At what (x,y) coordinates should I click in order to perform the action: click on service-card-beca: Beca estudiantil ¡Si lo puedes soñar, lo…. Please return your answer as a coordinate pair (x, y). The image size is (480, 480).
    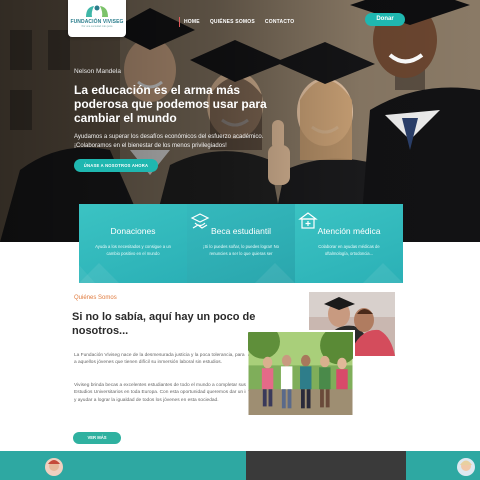
    Looking at the image, I should click on (241, 243).